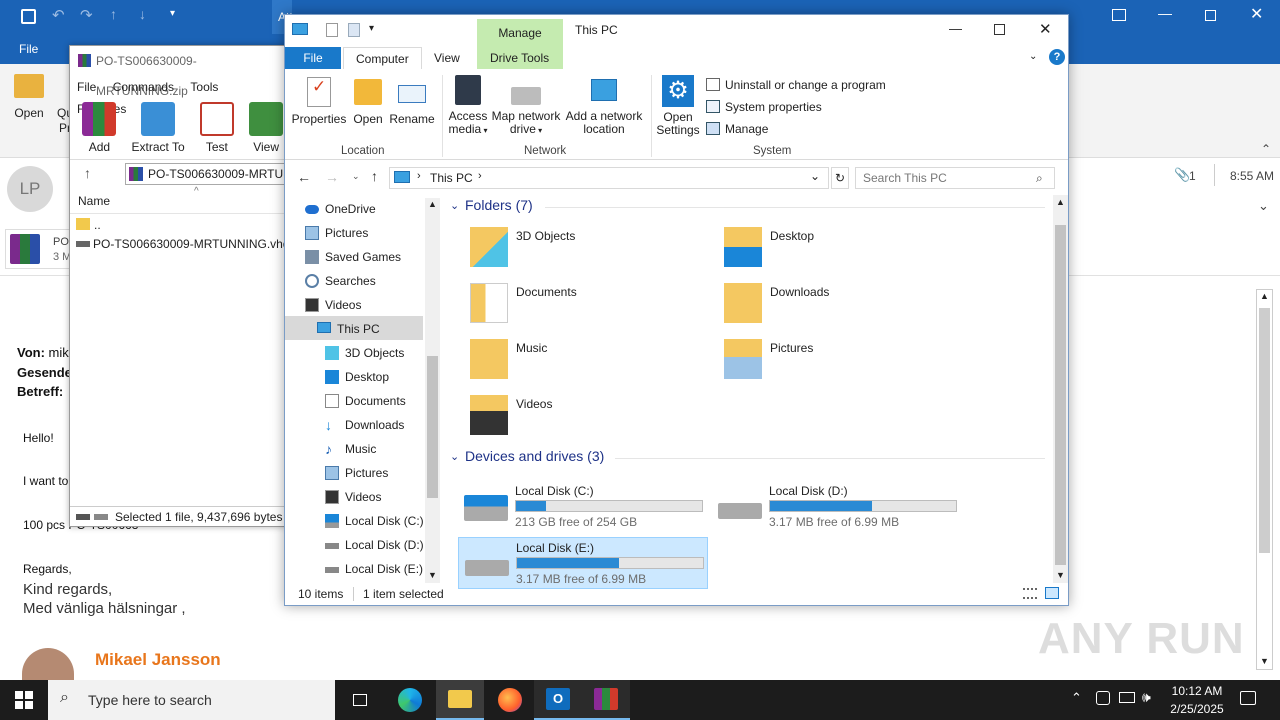  Describe the element at coordinates (87, 173) in the screenshot. I see `up-one-level-icon: ↑` at that location.